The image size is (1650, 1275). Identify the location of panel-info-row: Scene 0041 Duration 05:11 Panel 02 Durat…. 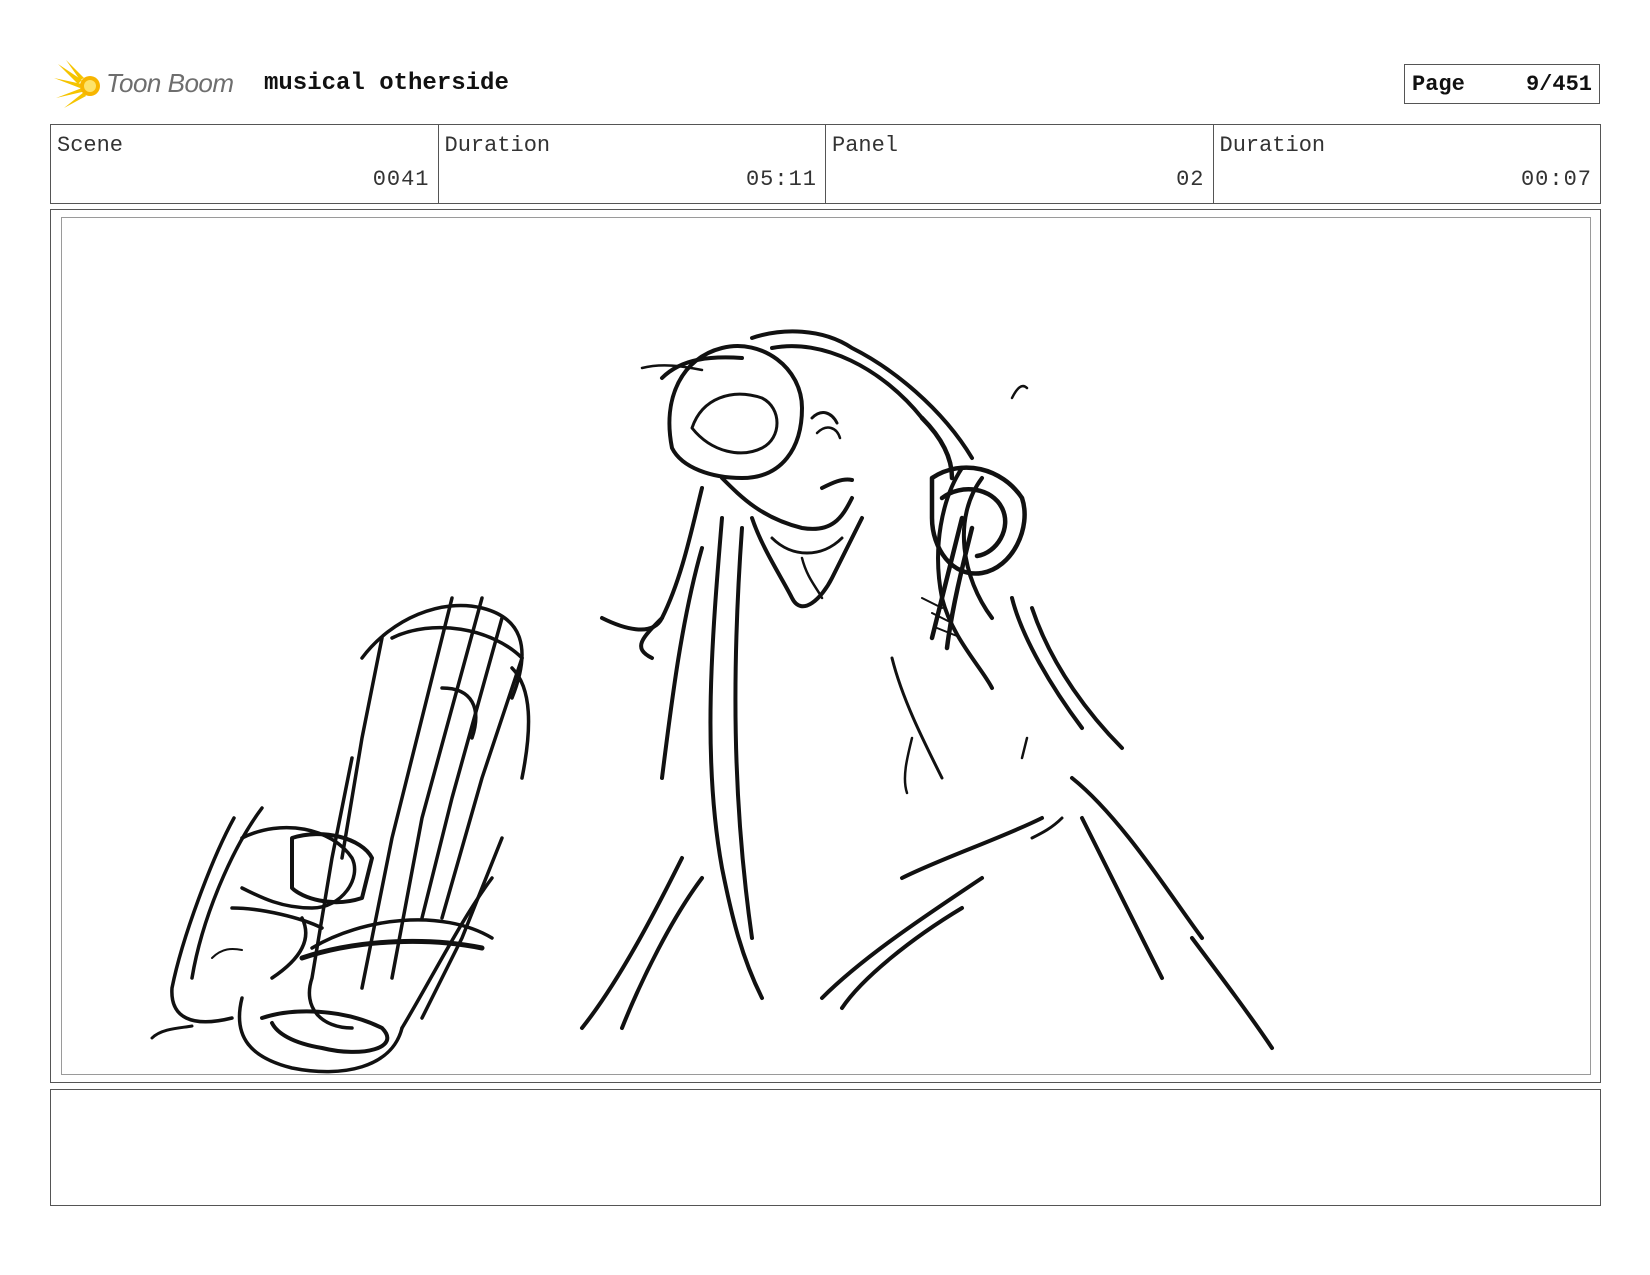
(825, 164).